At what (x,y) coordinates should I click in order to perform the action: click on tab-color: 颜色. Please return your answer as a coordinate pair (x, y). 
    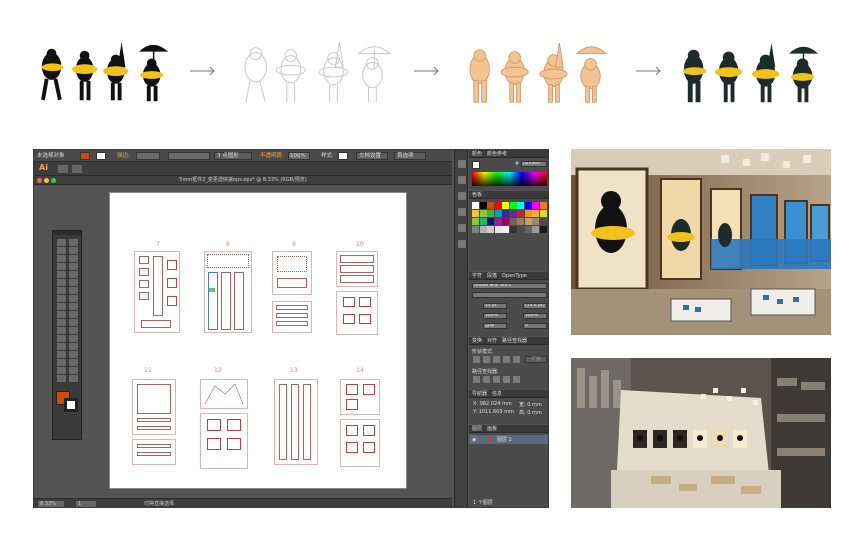
    Looking at the image, I should click on (477, 154).